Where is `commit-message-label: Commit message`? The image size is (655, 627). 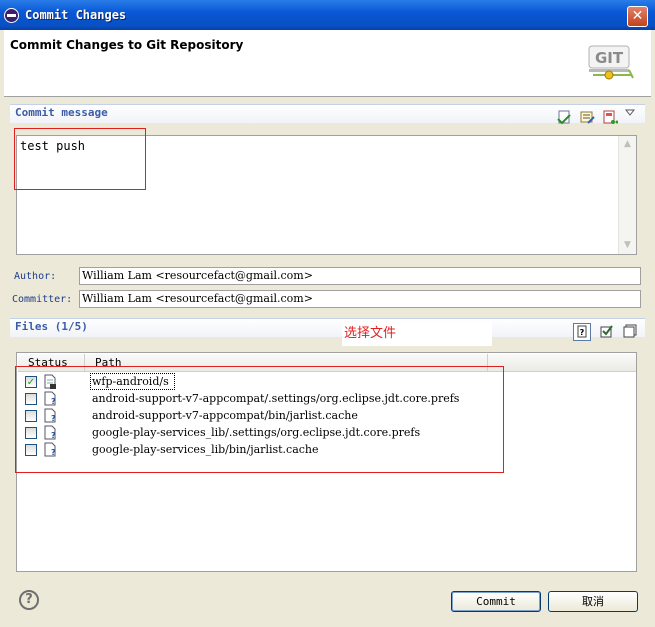
commit-message-label: Commit message is located at coordinates (61, 112).